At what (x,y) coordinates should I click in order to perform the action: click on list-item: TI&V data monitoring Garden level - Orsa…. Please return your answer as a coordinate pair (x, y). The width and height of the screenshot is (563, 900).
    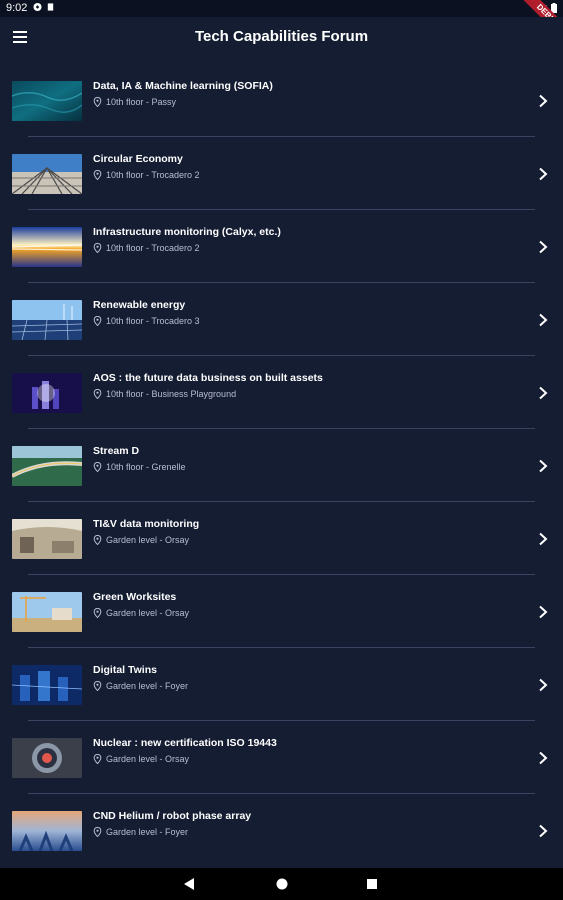
    Looking at the image, I should click on (281, 538).